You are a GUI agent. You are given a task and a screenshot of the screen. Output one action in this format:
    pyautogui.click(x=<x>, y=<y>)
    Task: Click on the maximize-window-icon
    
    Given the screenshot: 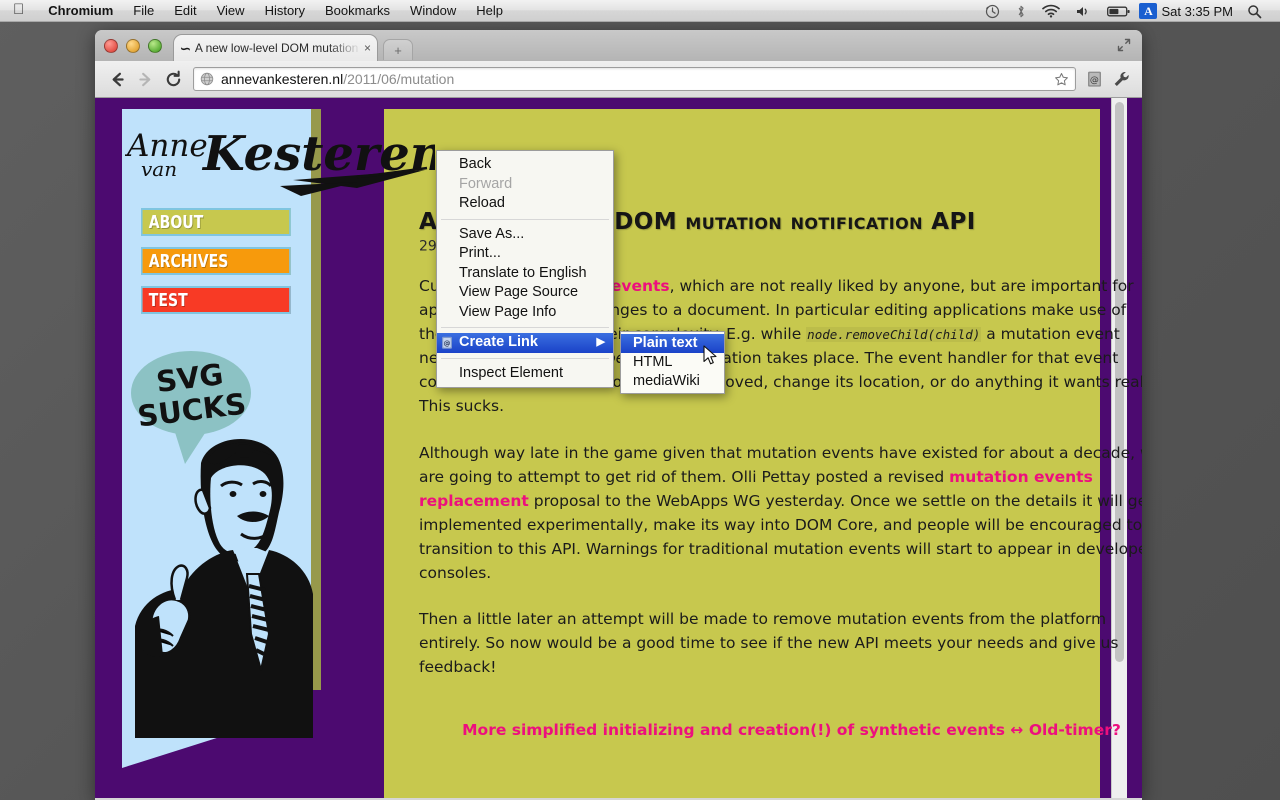 What is the action you would take?
    pyautogui.click(x=1124, y=45)
    